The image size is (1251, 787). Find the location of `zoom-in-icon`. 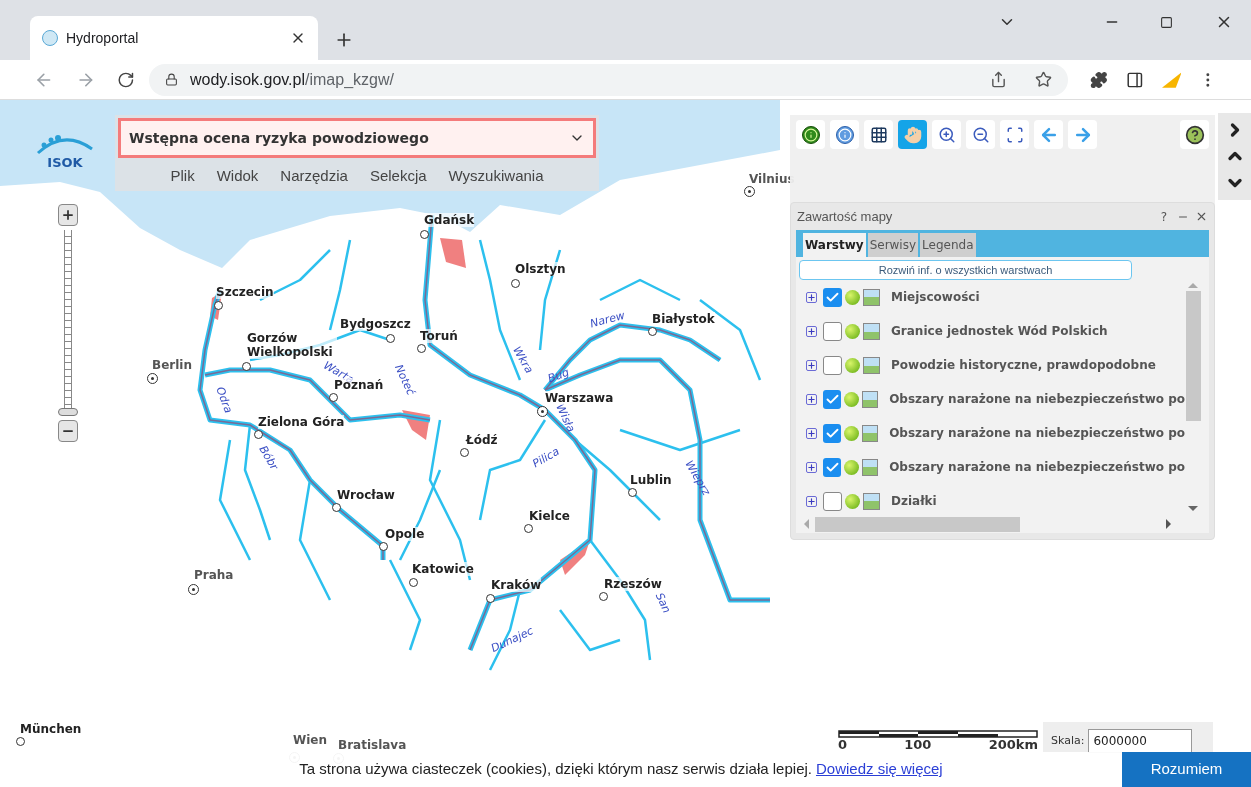

zoom-in-icon is located at coordinates (946, 134).